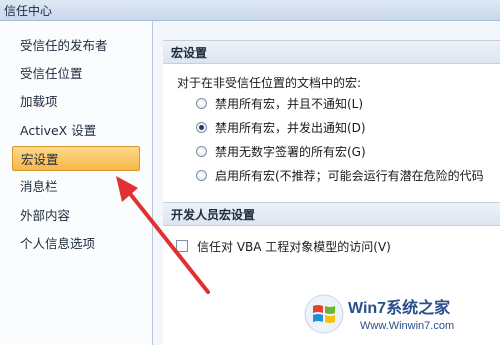 Image resolution: width=500 pixels, height=345 pixels. What do you see at coordinates (201, 151) in the screenshot?
I see `radio-disable-unsigned` at bounding box center [201, 151].